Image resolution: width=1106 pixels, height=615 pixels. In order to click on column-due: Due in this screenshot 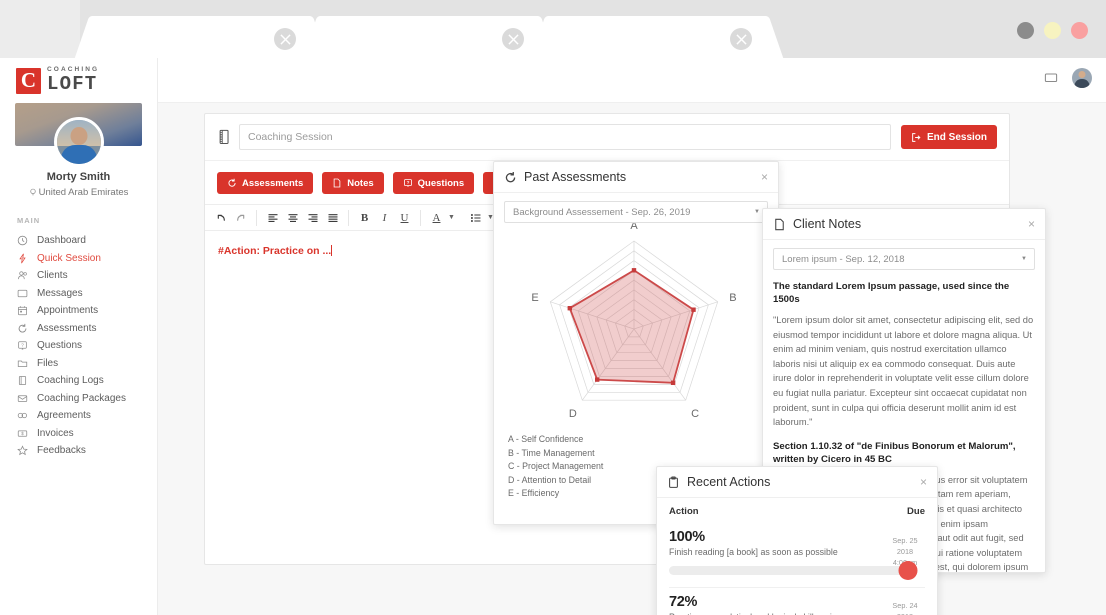, I will do `click(916, 511)`.